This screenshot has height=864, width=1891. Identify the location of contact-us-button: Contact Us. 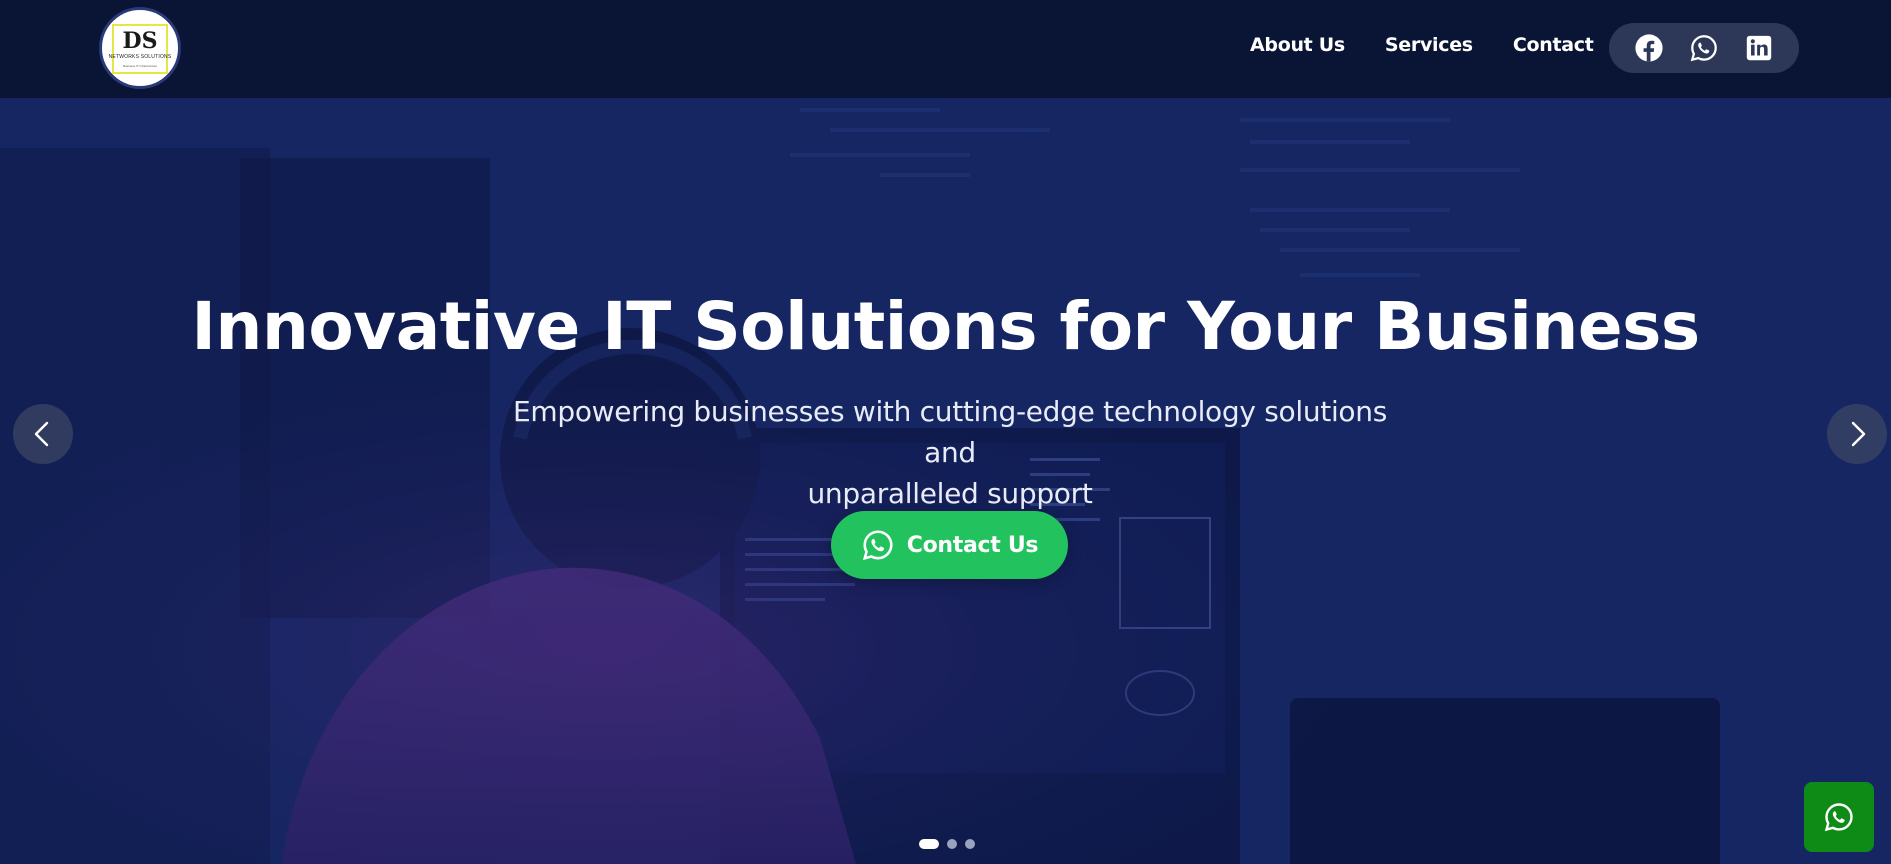
(949, 545).